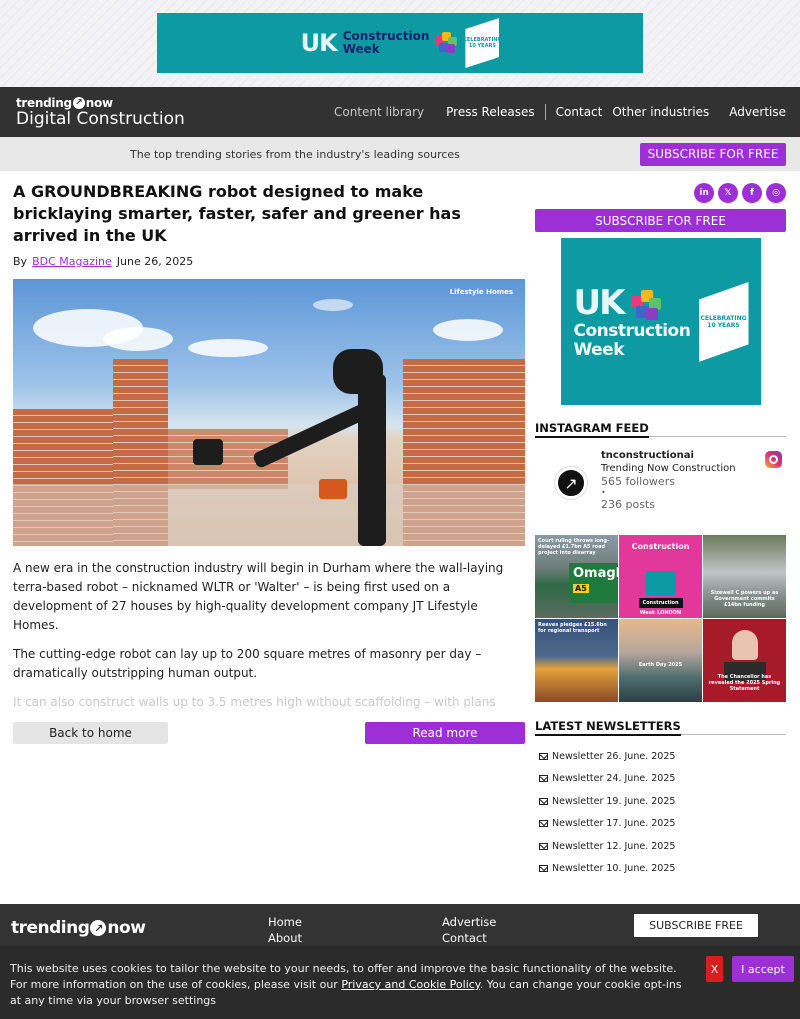 Image resolution: width=800 pixels, height=1019 pixels. Describe the element at coordinates (660, 846) in the screenshot. I see `list-item: Newsletter 12. June. 2025` at that location.